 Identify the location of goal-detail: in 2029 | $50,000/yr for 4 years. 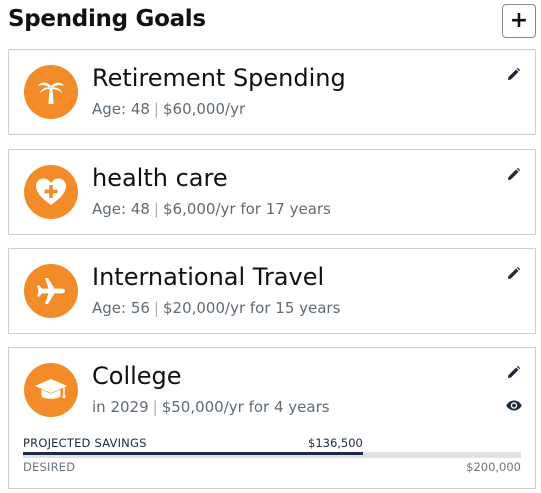
(211, 407).